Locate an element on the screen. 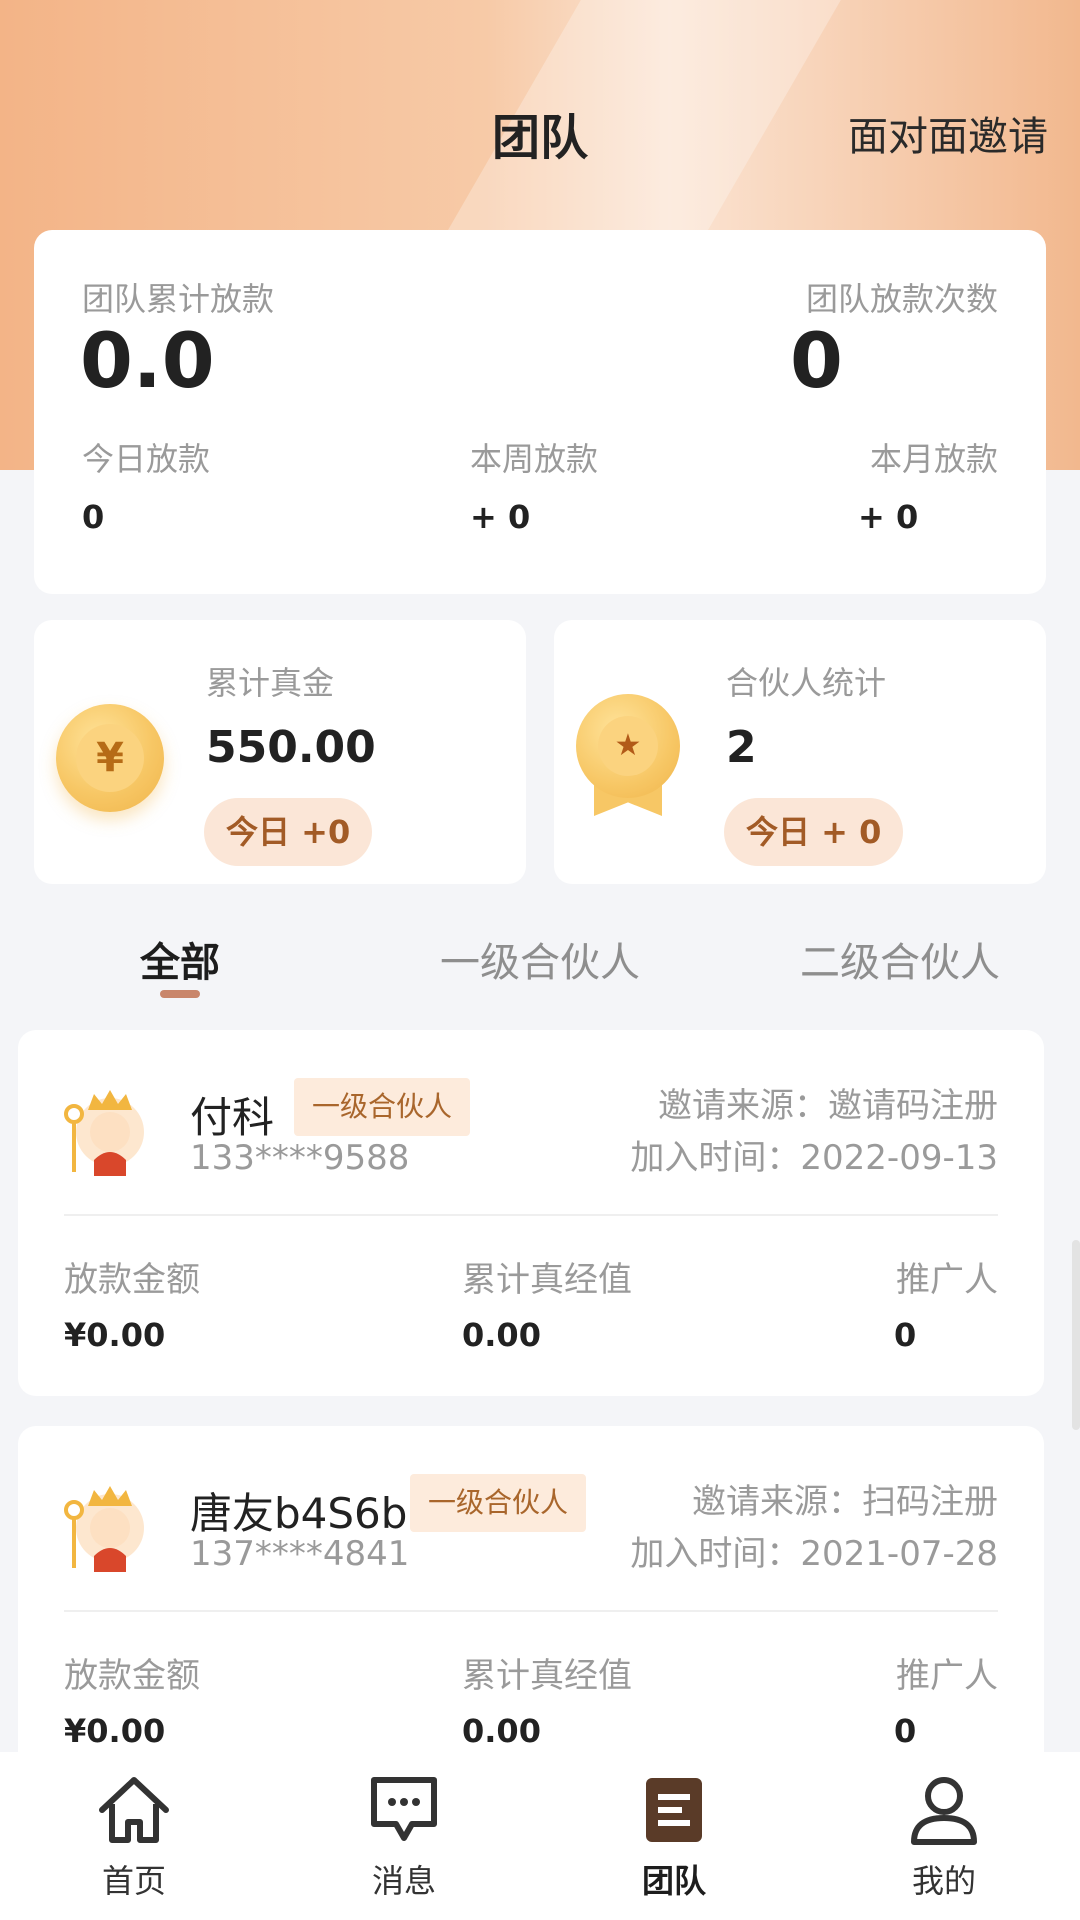 Image resolution: width=1080 pixels, height=1920 pixels. bottom-tab-bar: 首页 消息 团队 我的 is located at coordinates (540, 1836).